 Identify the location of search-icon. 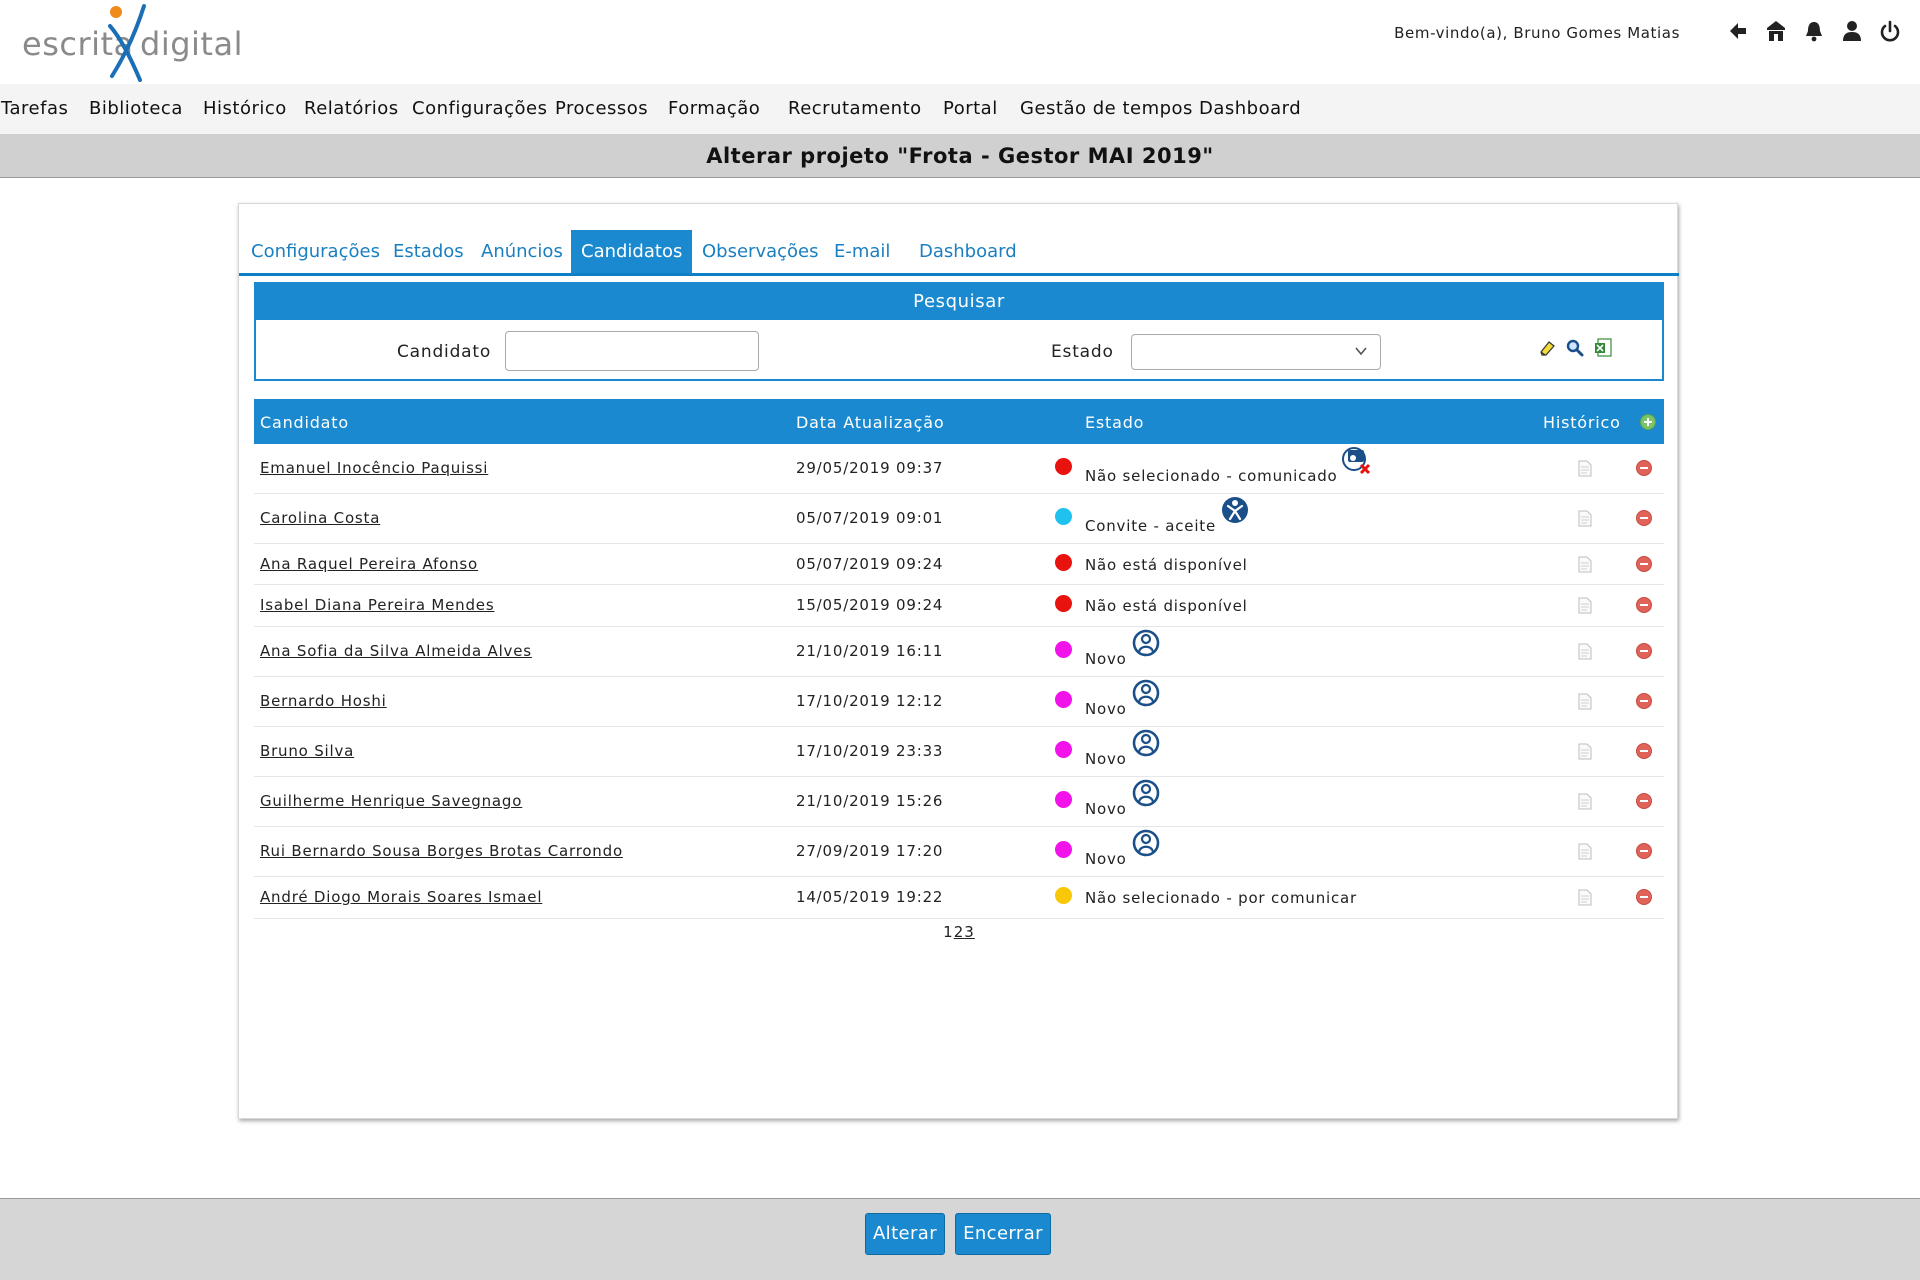
(1575, 348).